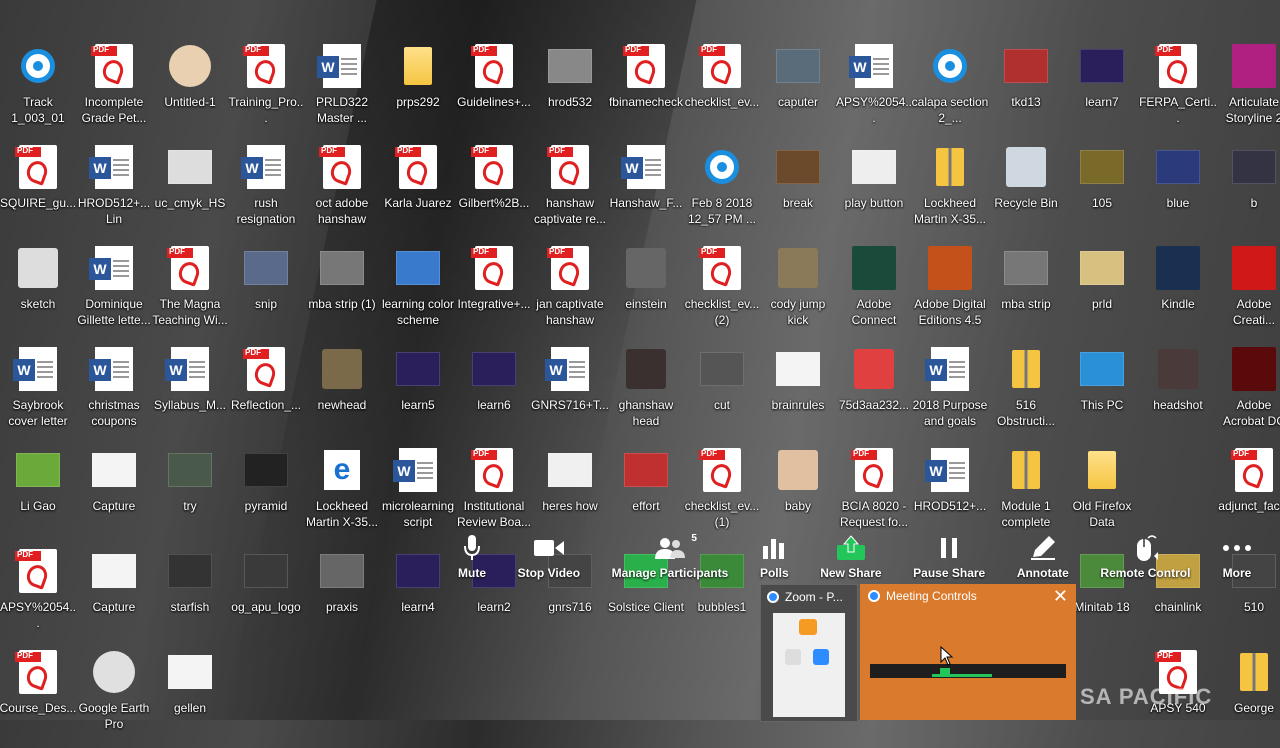 This screenshot has width=1280, height=748. I want to click on desktop-icon: PDF oct adobe hanshaw, so click(342, 193).